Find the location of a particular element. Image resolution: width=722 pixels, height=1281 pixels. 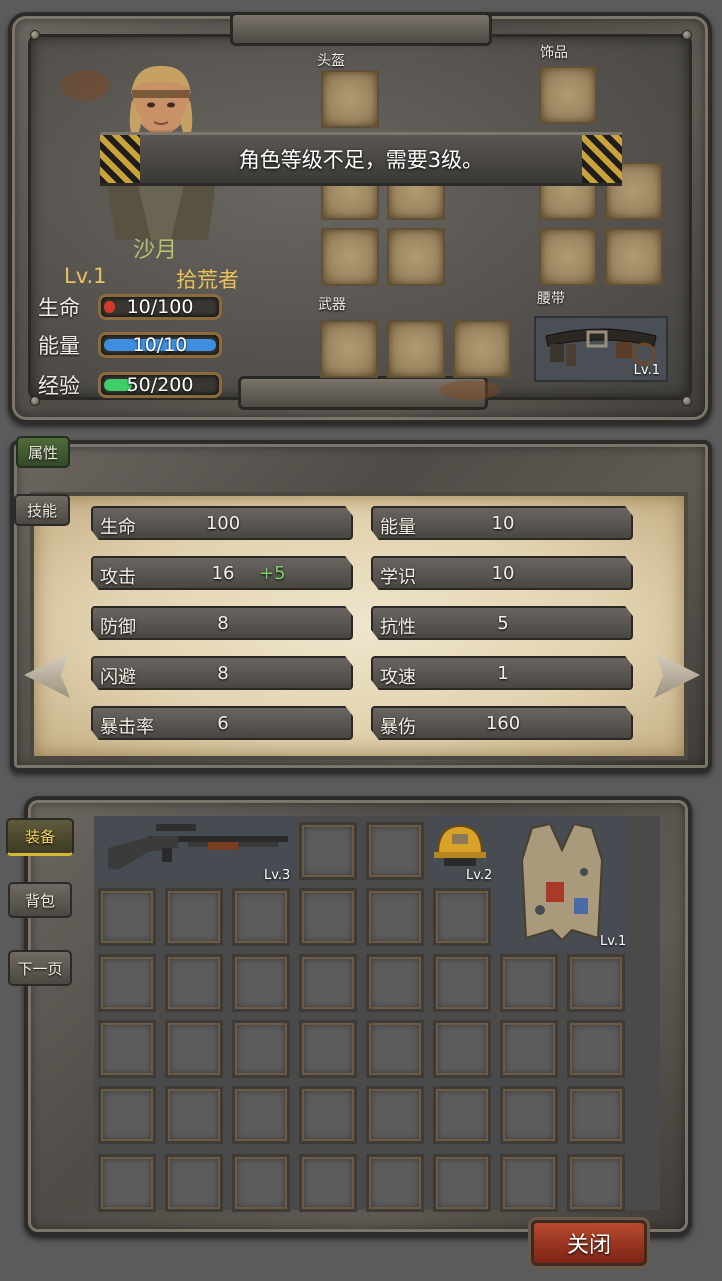

tab-next-page: 下一页 is located at coordinates (40, 968).